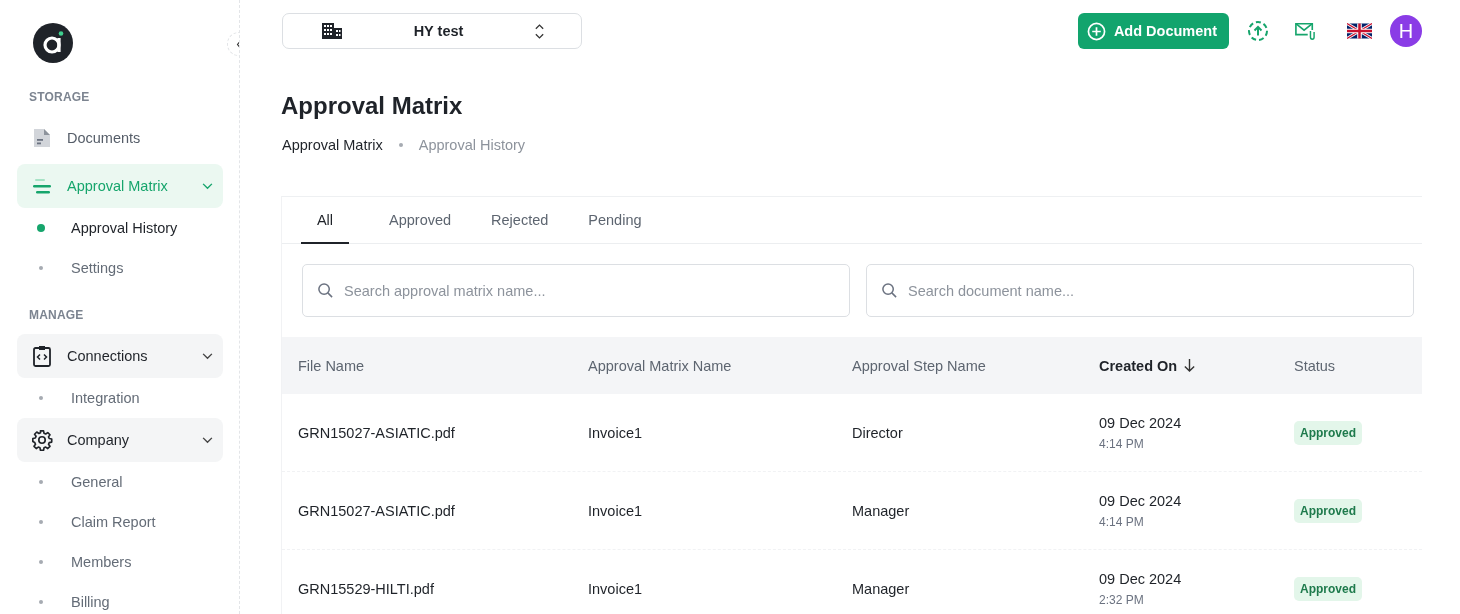 The image size is (1460, 614). Describe the element at coordinates (1359, 31) in the screenshot. I see `uk-flag-icon` at that location.